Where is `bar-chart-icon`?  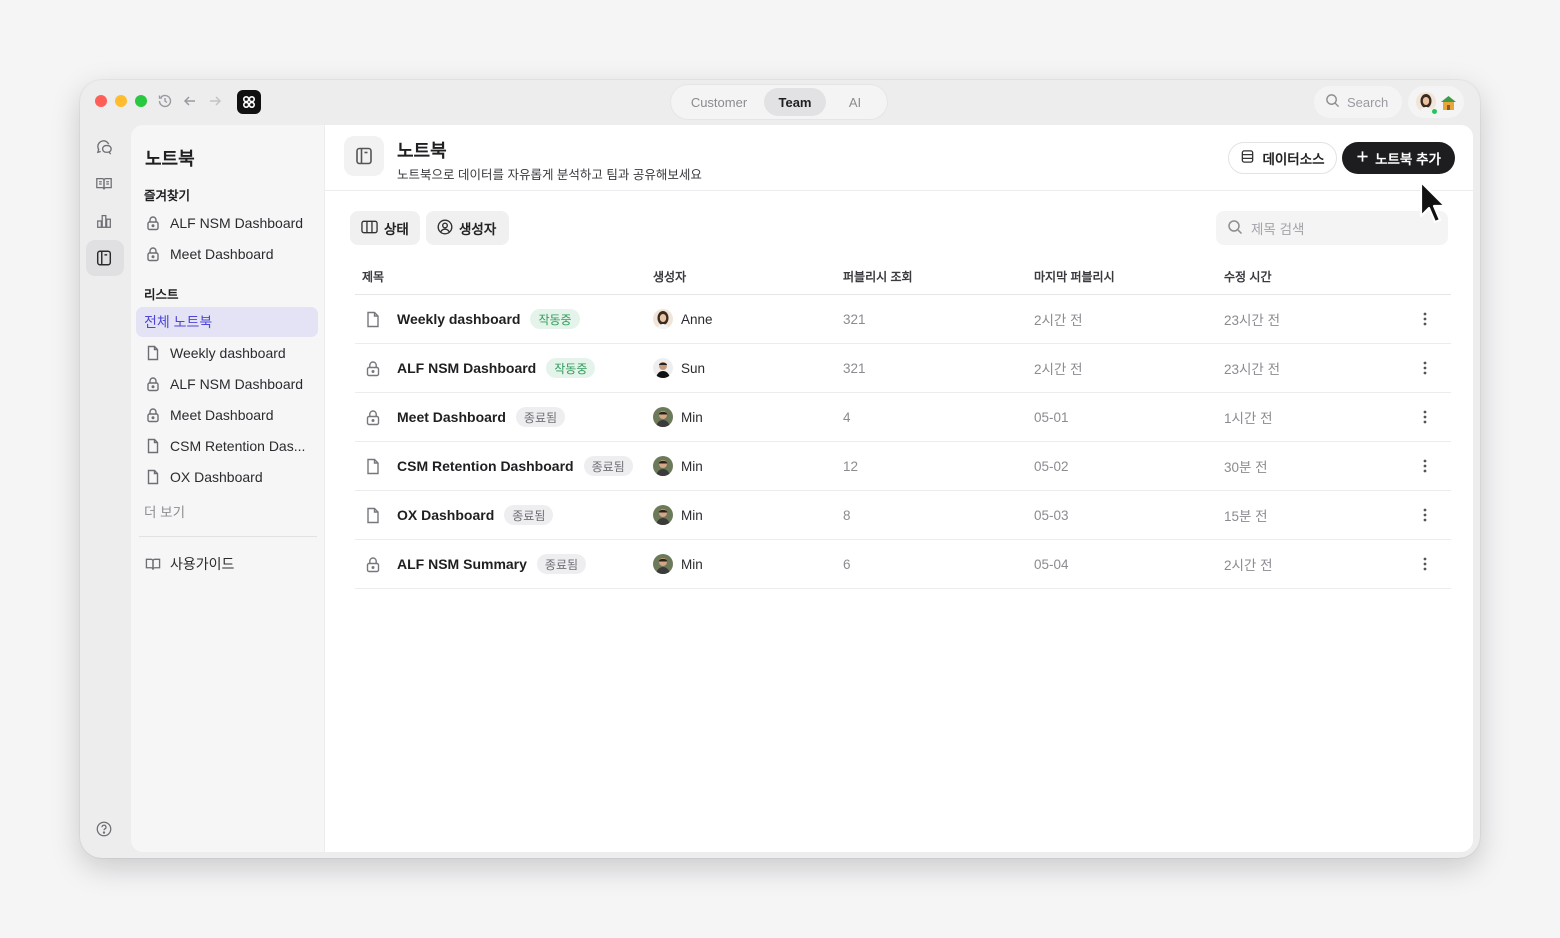
bar-chart-icon is located at coordinates (104, 221).